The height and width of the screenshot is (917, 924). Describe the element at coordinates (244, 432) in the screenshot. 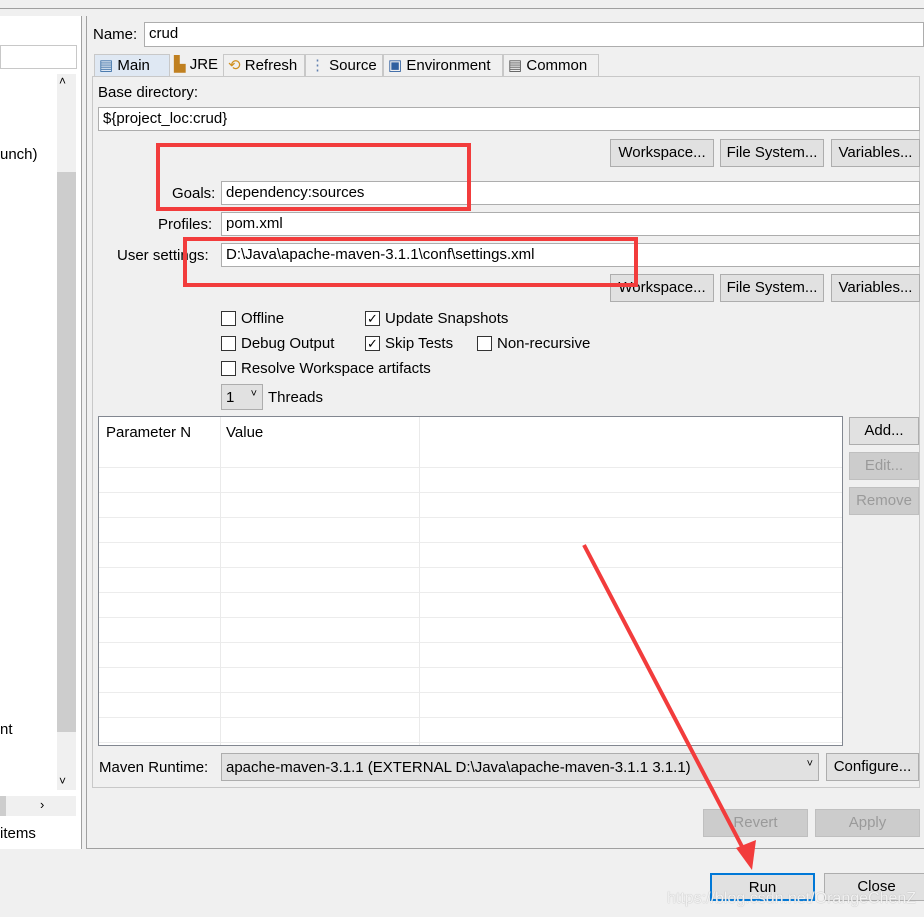

I see `column-header-value: Value` at that location.